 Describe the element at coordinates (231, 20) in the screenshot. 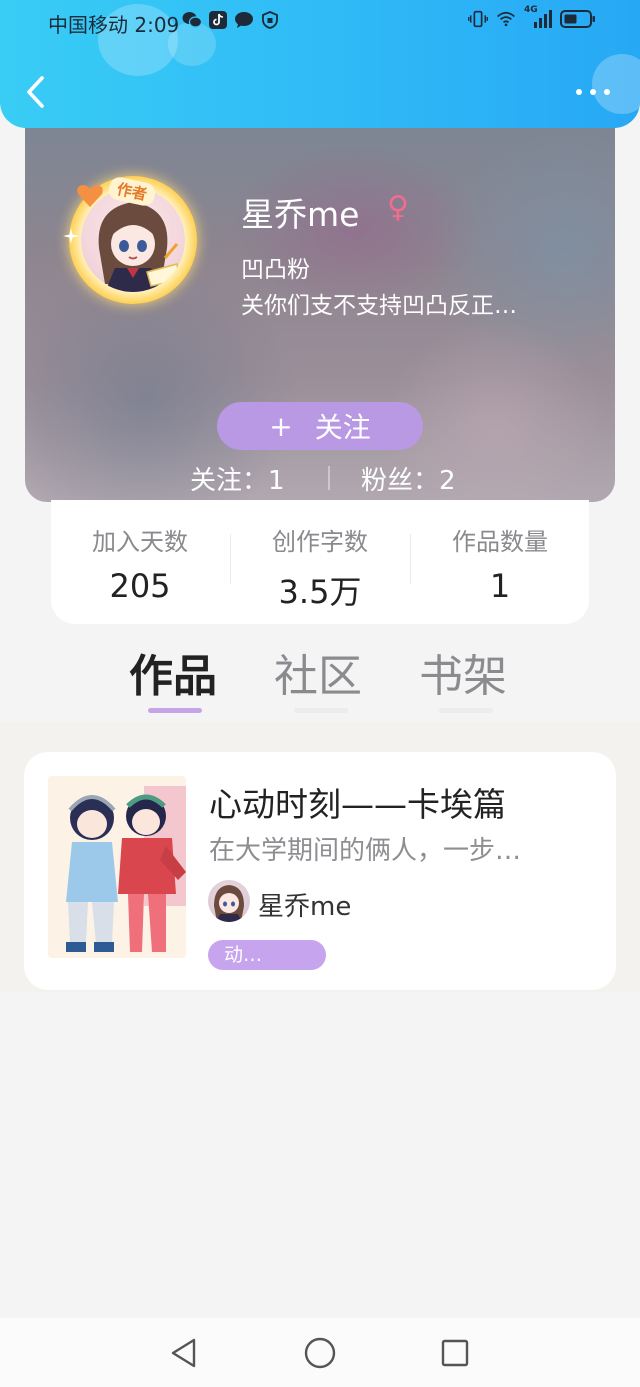

I see `status-notification-icons` at that location.